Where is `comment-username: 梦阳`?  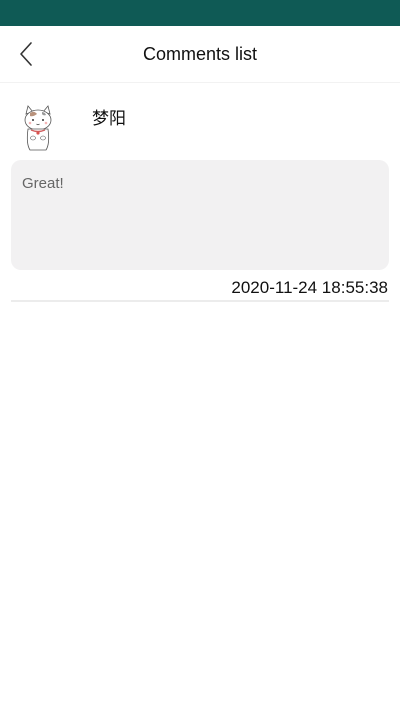 comment-username: 梦阳 is located at coordinates (109, 118).